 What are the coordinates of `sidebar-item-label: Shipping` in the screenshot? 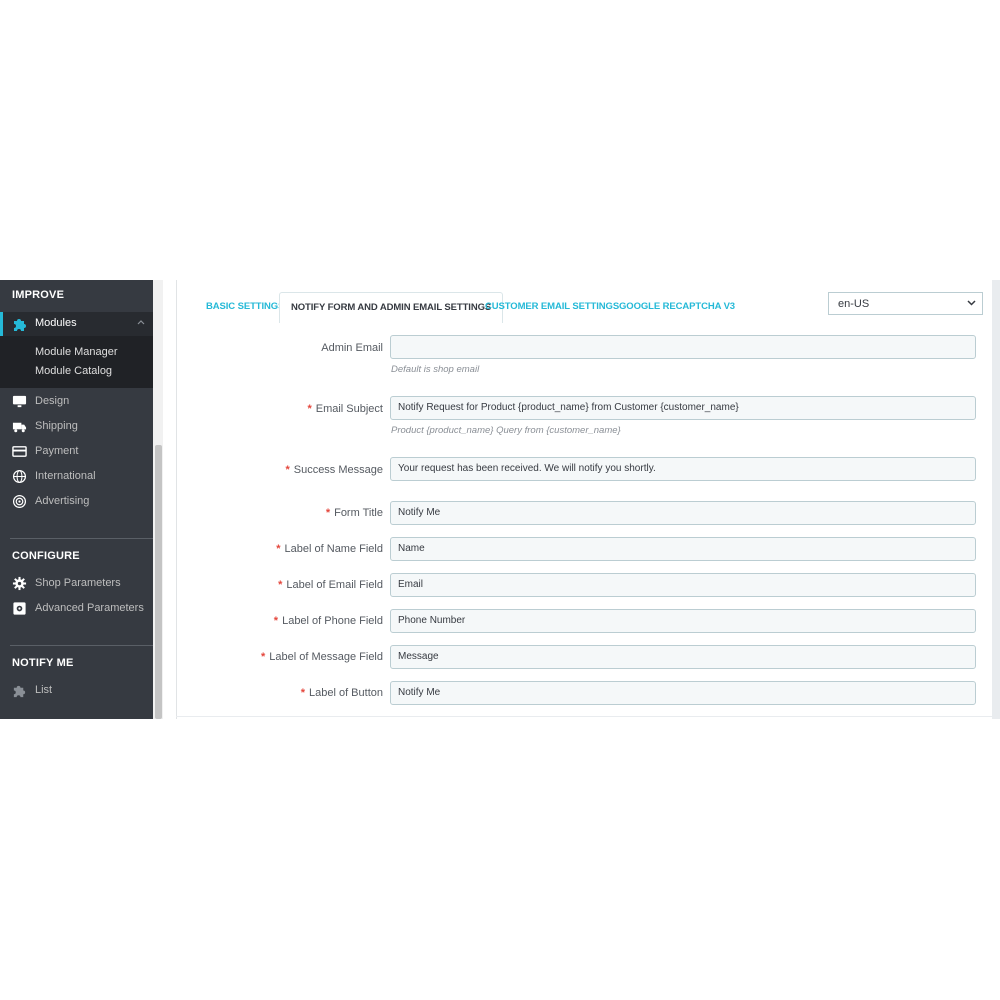 It's located at (56, 426).